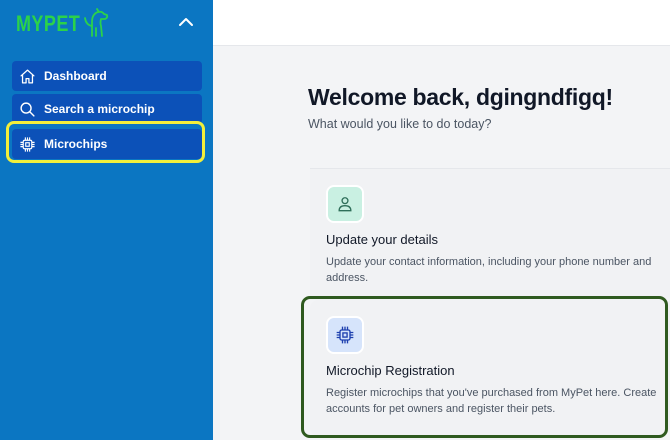  I want to click on dog-icon, so click(96, 22).